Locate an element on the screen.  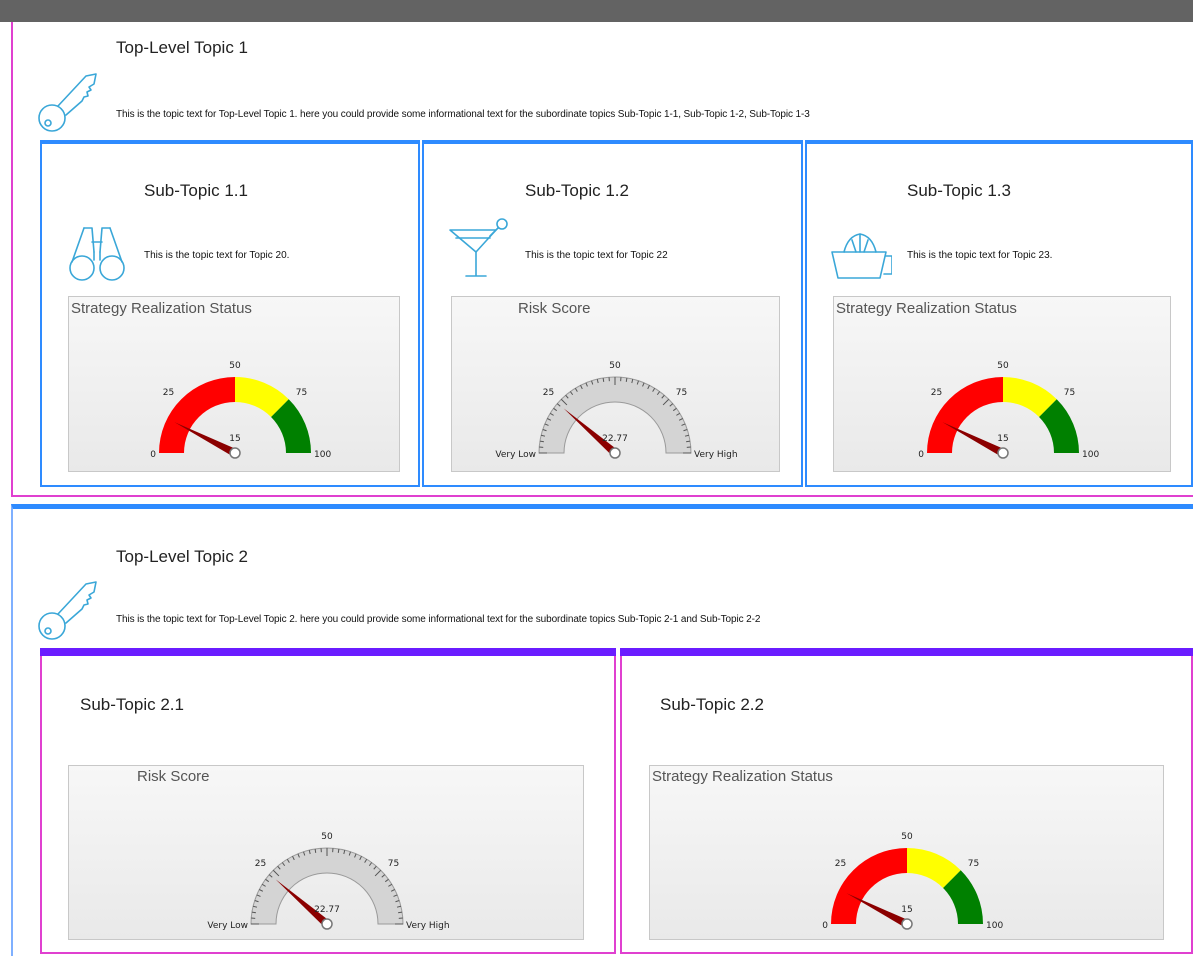
topic-1-title: Top-Level Topic 1 is located at coordinates (182, 47).